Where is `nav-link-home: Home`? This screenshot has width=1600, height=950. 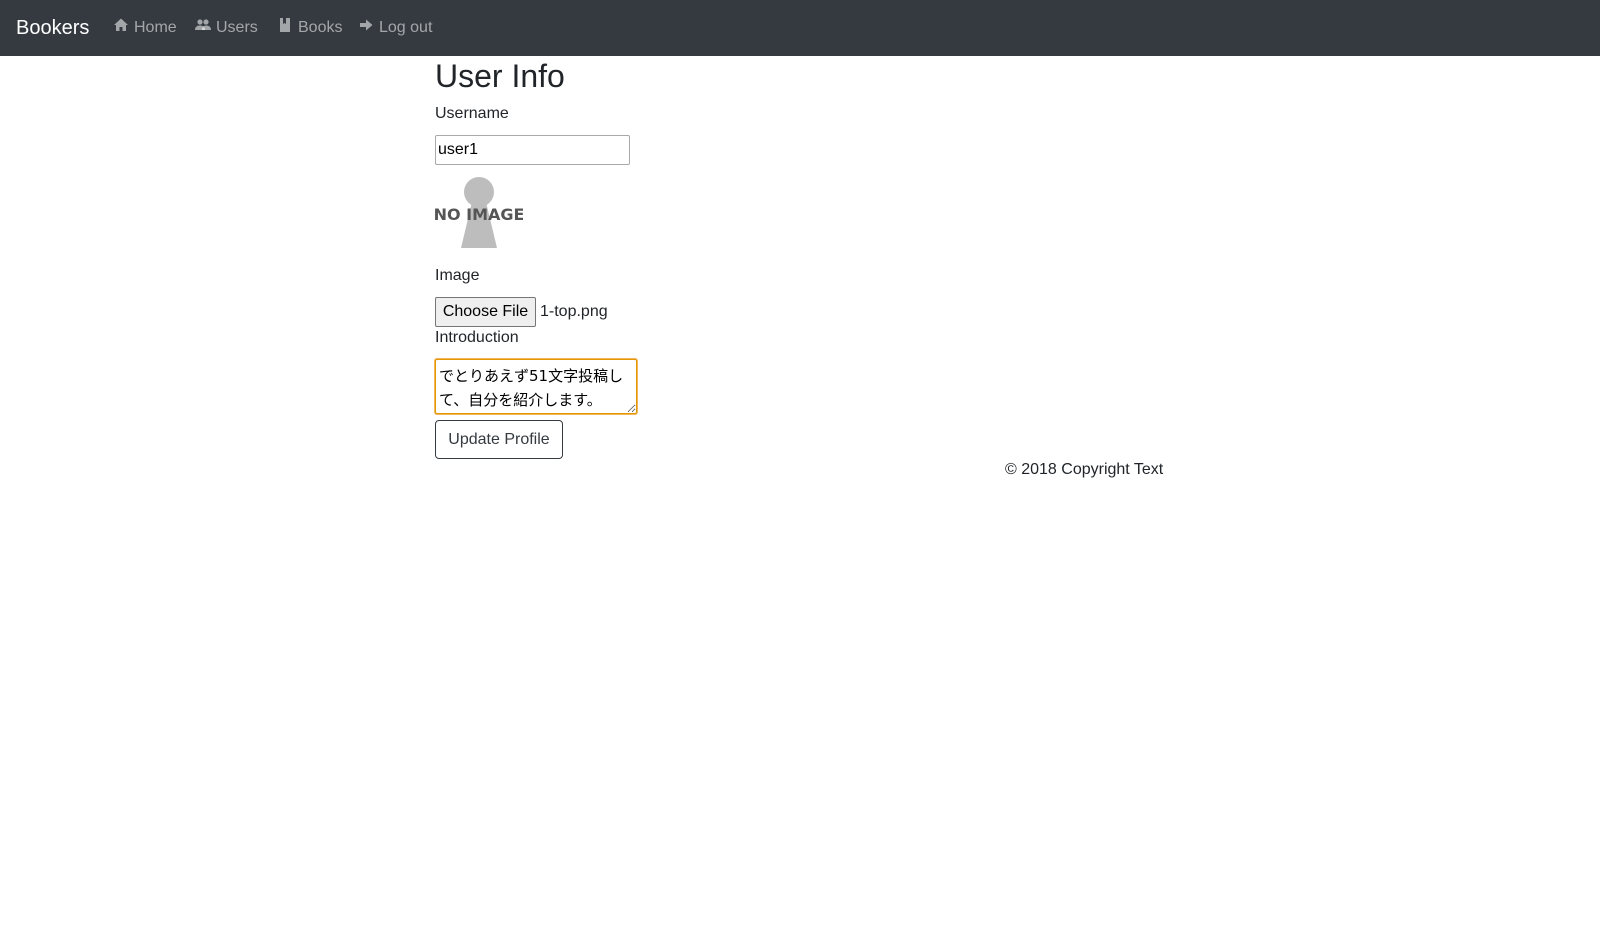 nav-link-home: Home is located at coordinates (145, 28).